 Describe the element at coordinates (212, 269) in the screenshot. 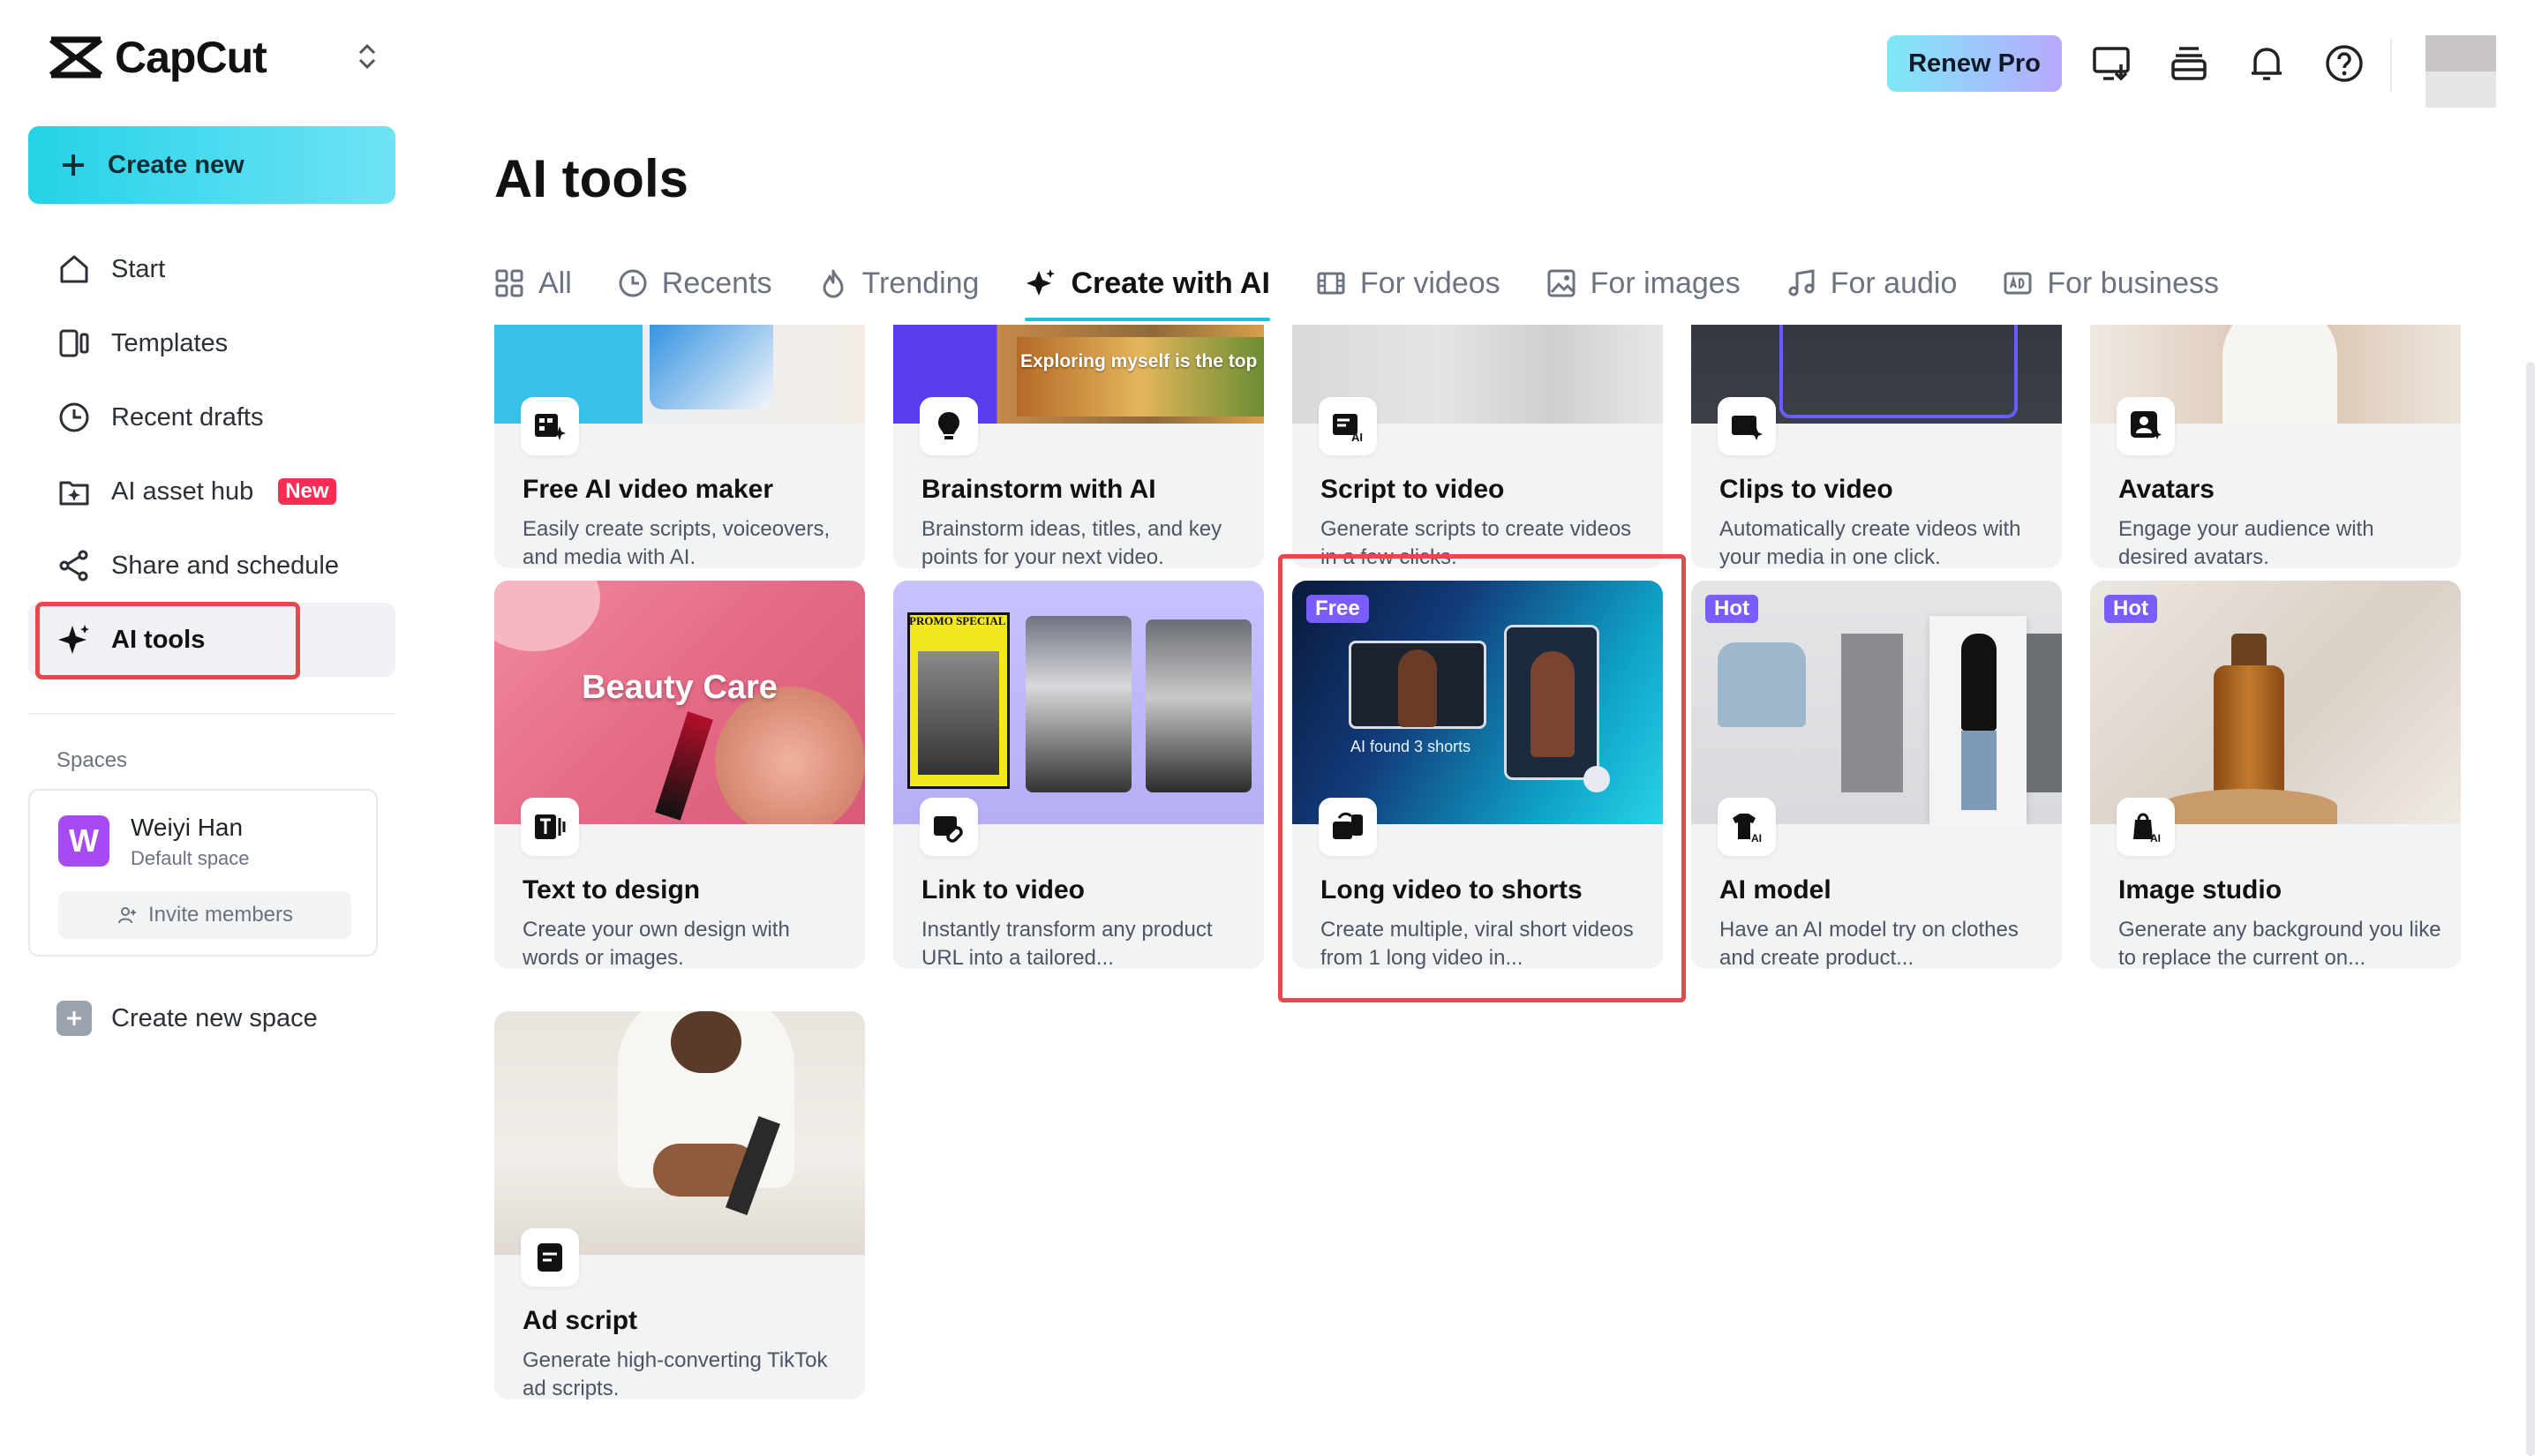

I see `sidebar-item-start: Start` at that location.